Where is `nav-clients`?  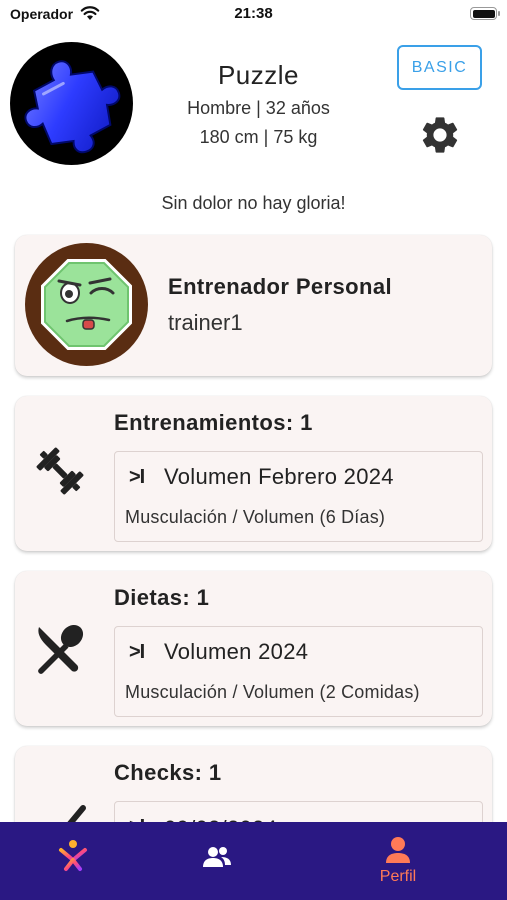 nav-clients is located at coordinates (217, 861).